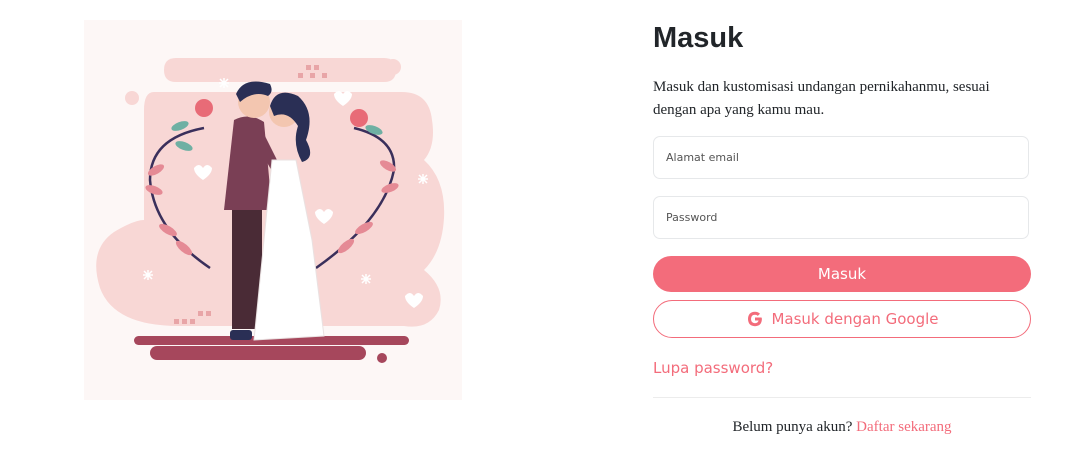 This screenshot has width=1085, height=468. I want to click on forgot-password-link: Lupa password?, so click(713, 368).